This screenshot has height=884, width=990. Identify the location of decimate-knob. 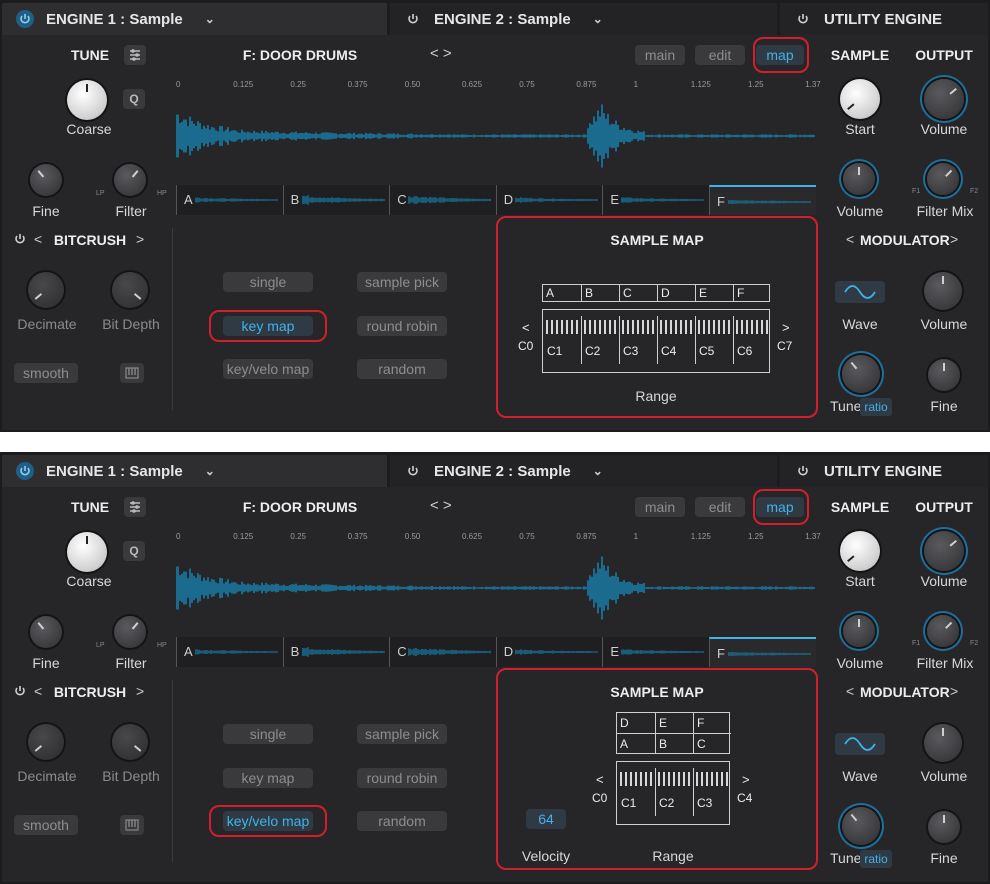
(46, 742).